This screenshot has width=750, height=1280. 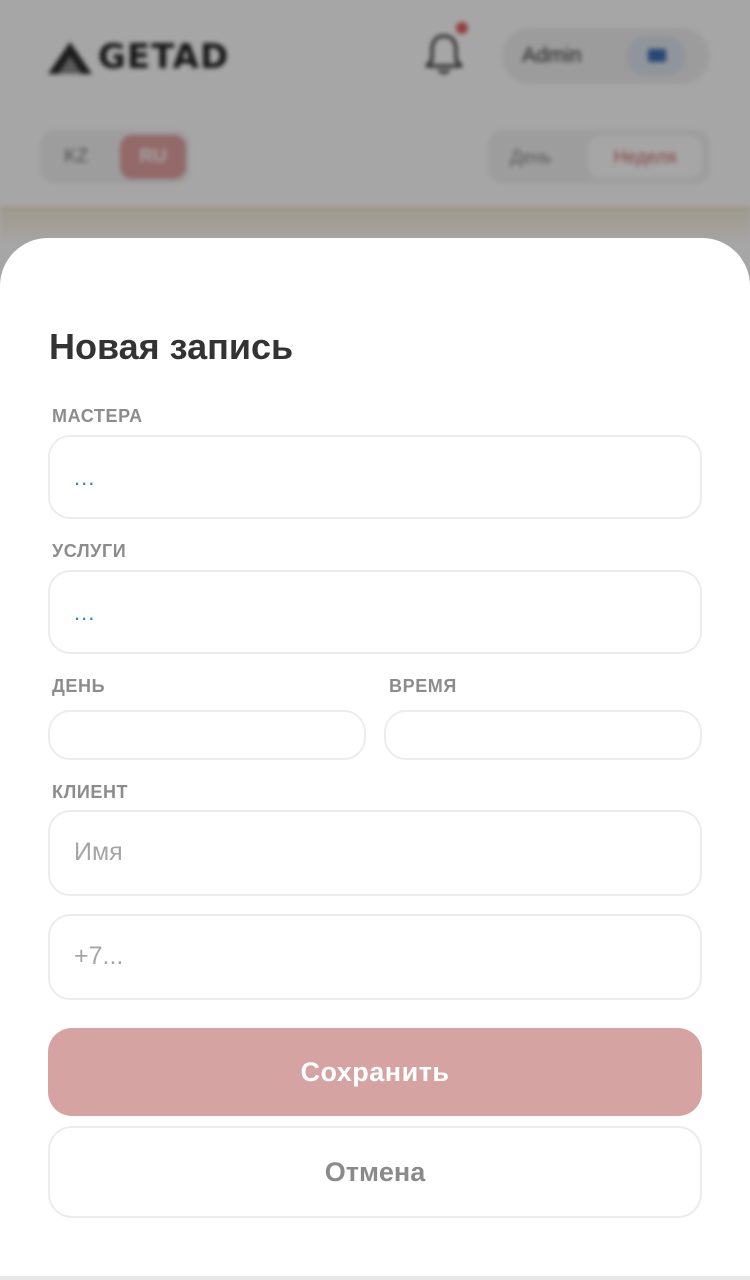 What do you see at coordinates (98, 852) in the screenshot?
I see `client-name-placeholder: Имя` at bounding box center [98, 852].